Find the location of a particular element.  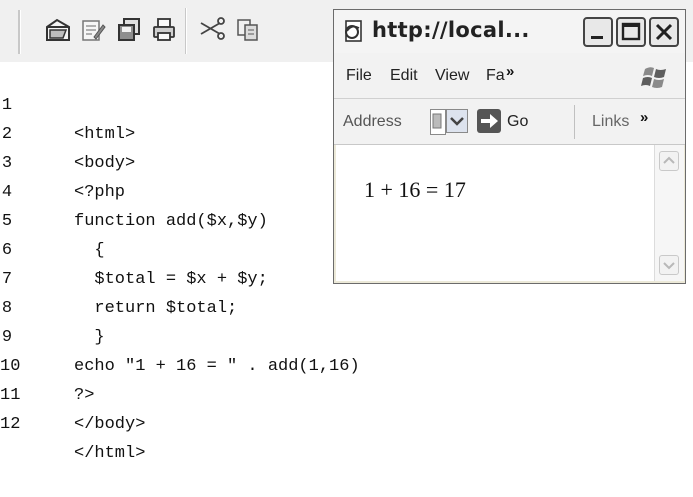

code-line: 6 $total = $x + $y; is located at coordinates (134, 248).